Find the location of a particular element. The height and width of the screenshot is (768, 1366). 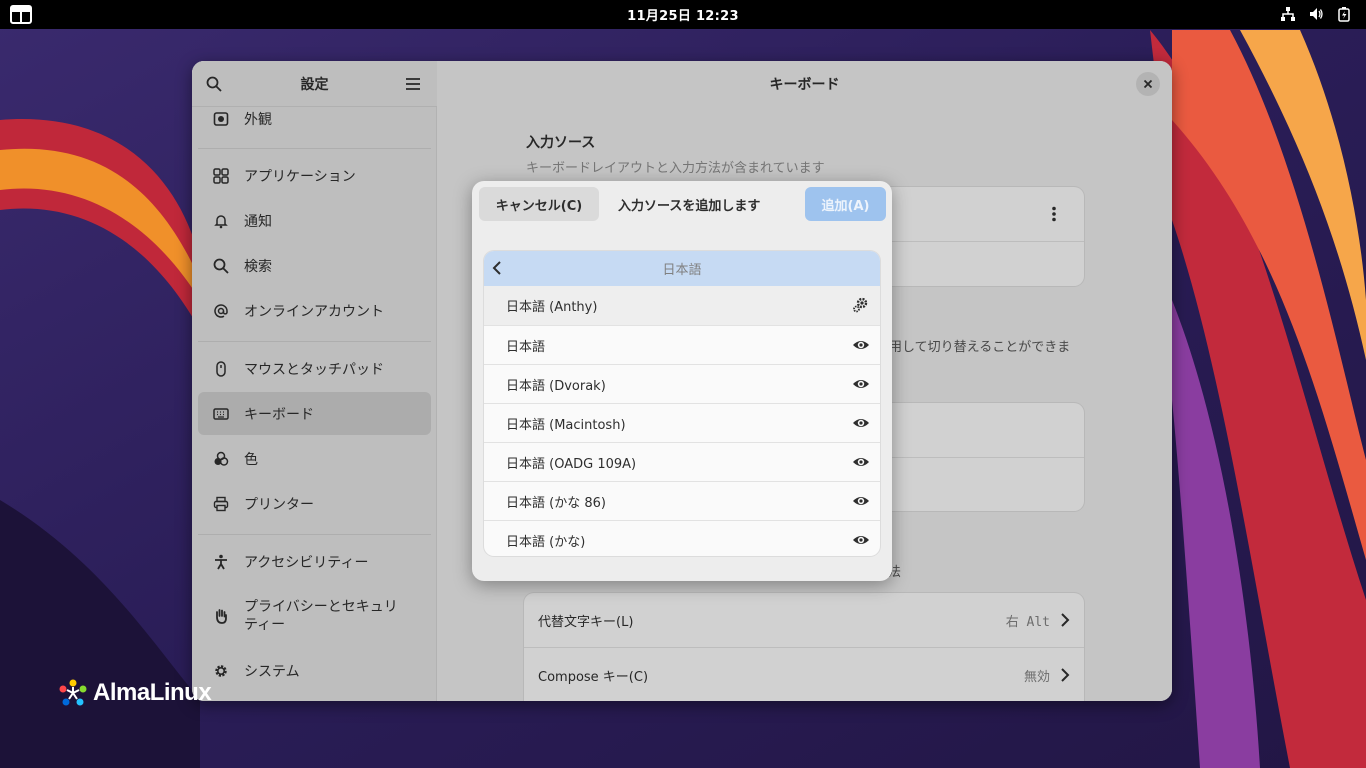

activities-icon is located at coordinates (21, 14).